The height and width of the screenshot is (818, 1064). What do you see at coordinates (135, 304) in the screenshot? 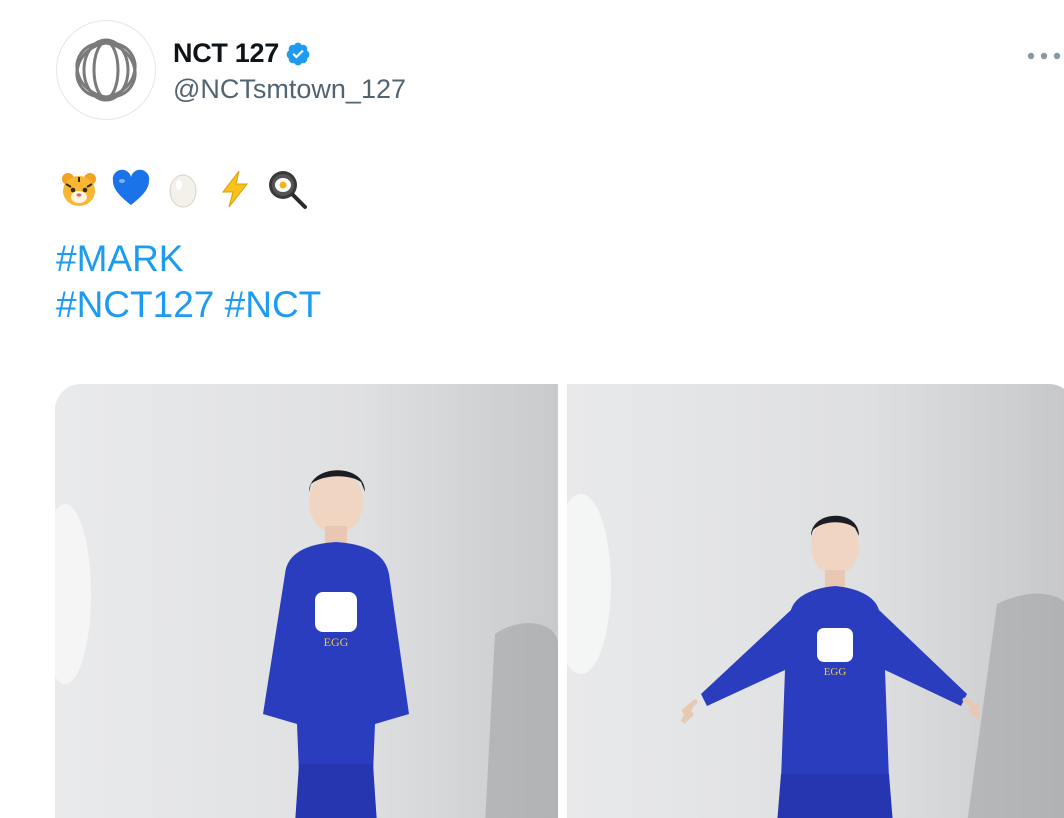
I see `hashtag-nct127: #NCT127` at bounding box center [135, 304].